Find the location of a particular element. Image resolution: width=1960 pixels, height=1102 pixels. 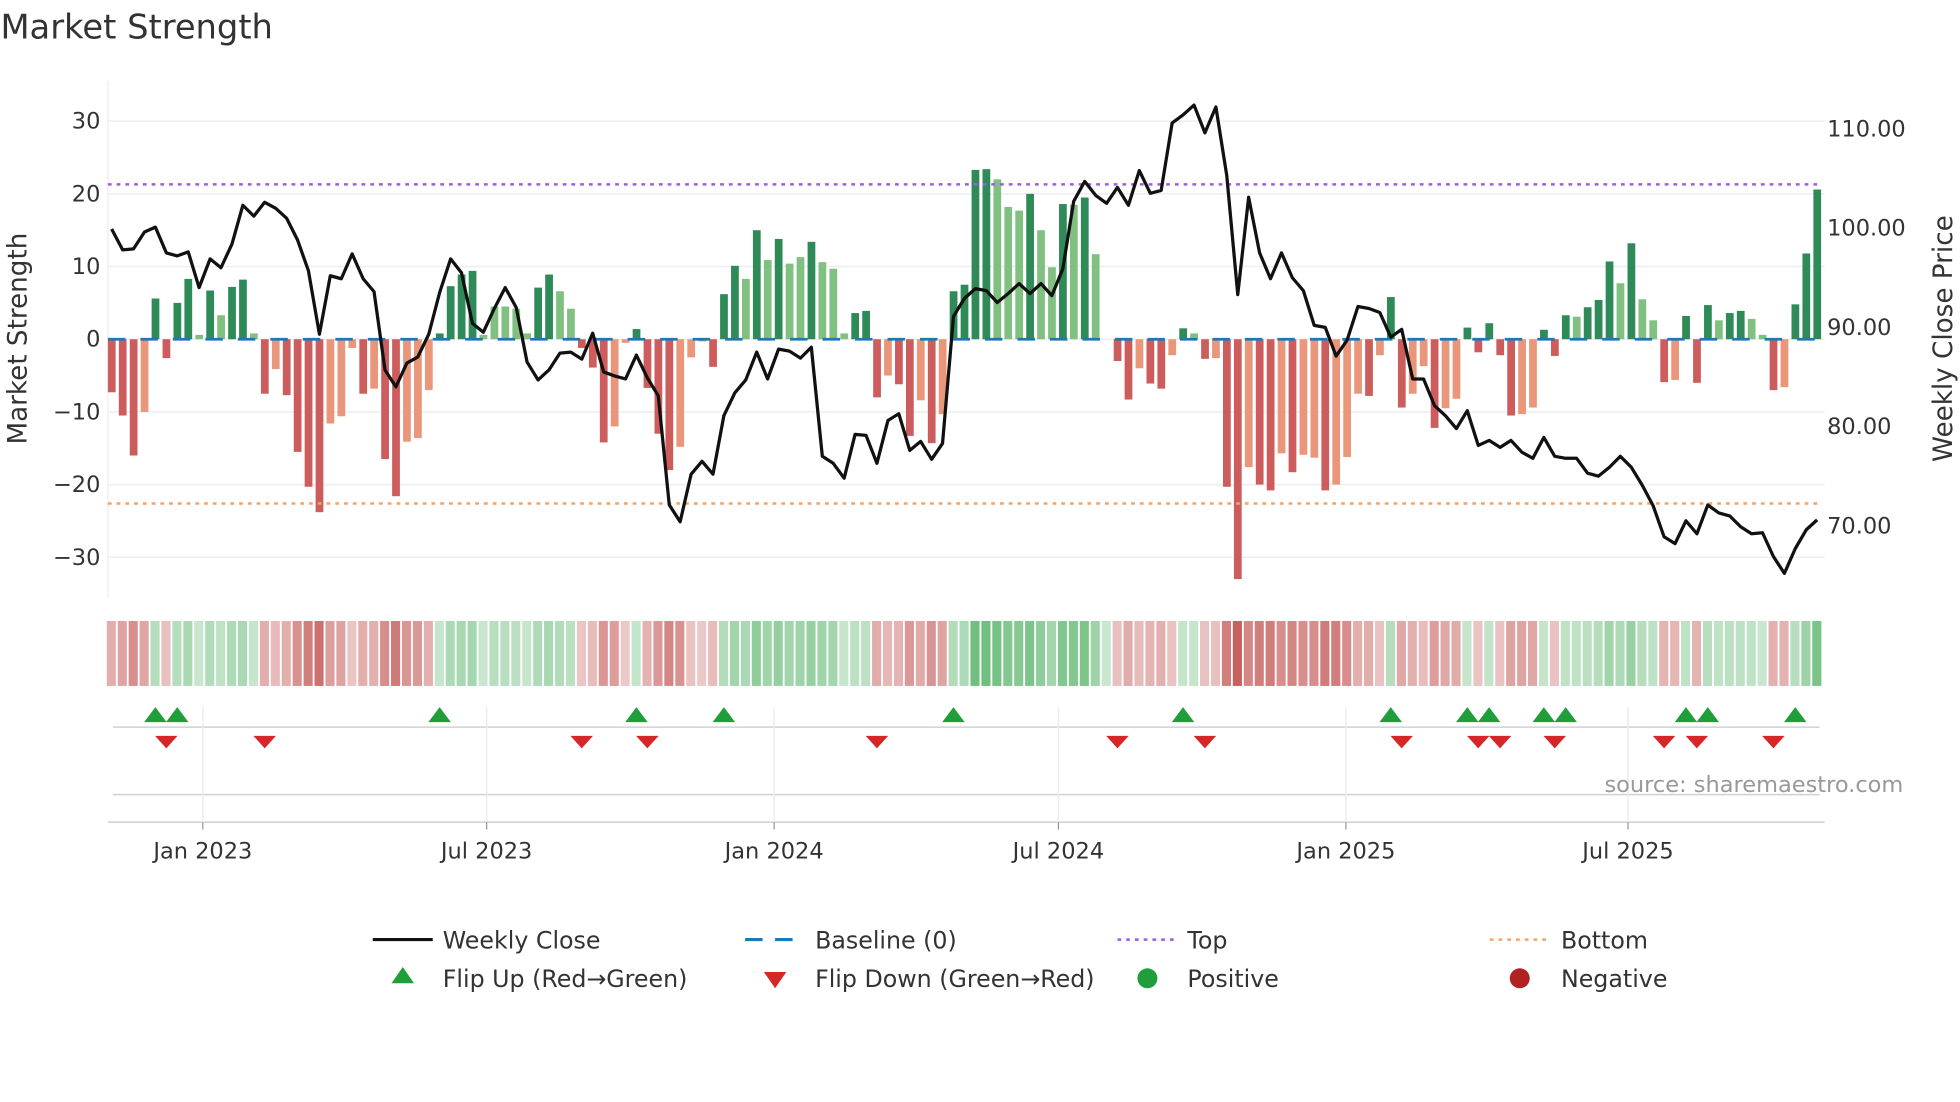

x-tick-label: Jul 2023 is located at coordinates (485, 851).